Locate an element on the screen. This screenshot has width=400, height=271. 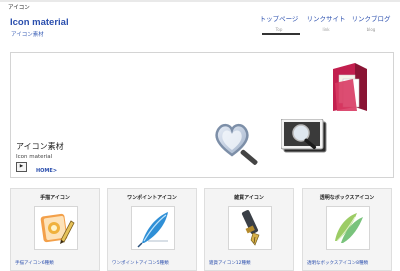
feather-quill-icon is located at coordinates (152, 230).